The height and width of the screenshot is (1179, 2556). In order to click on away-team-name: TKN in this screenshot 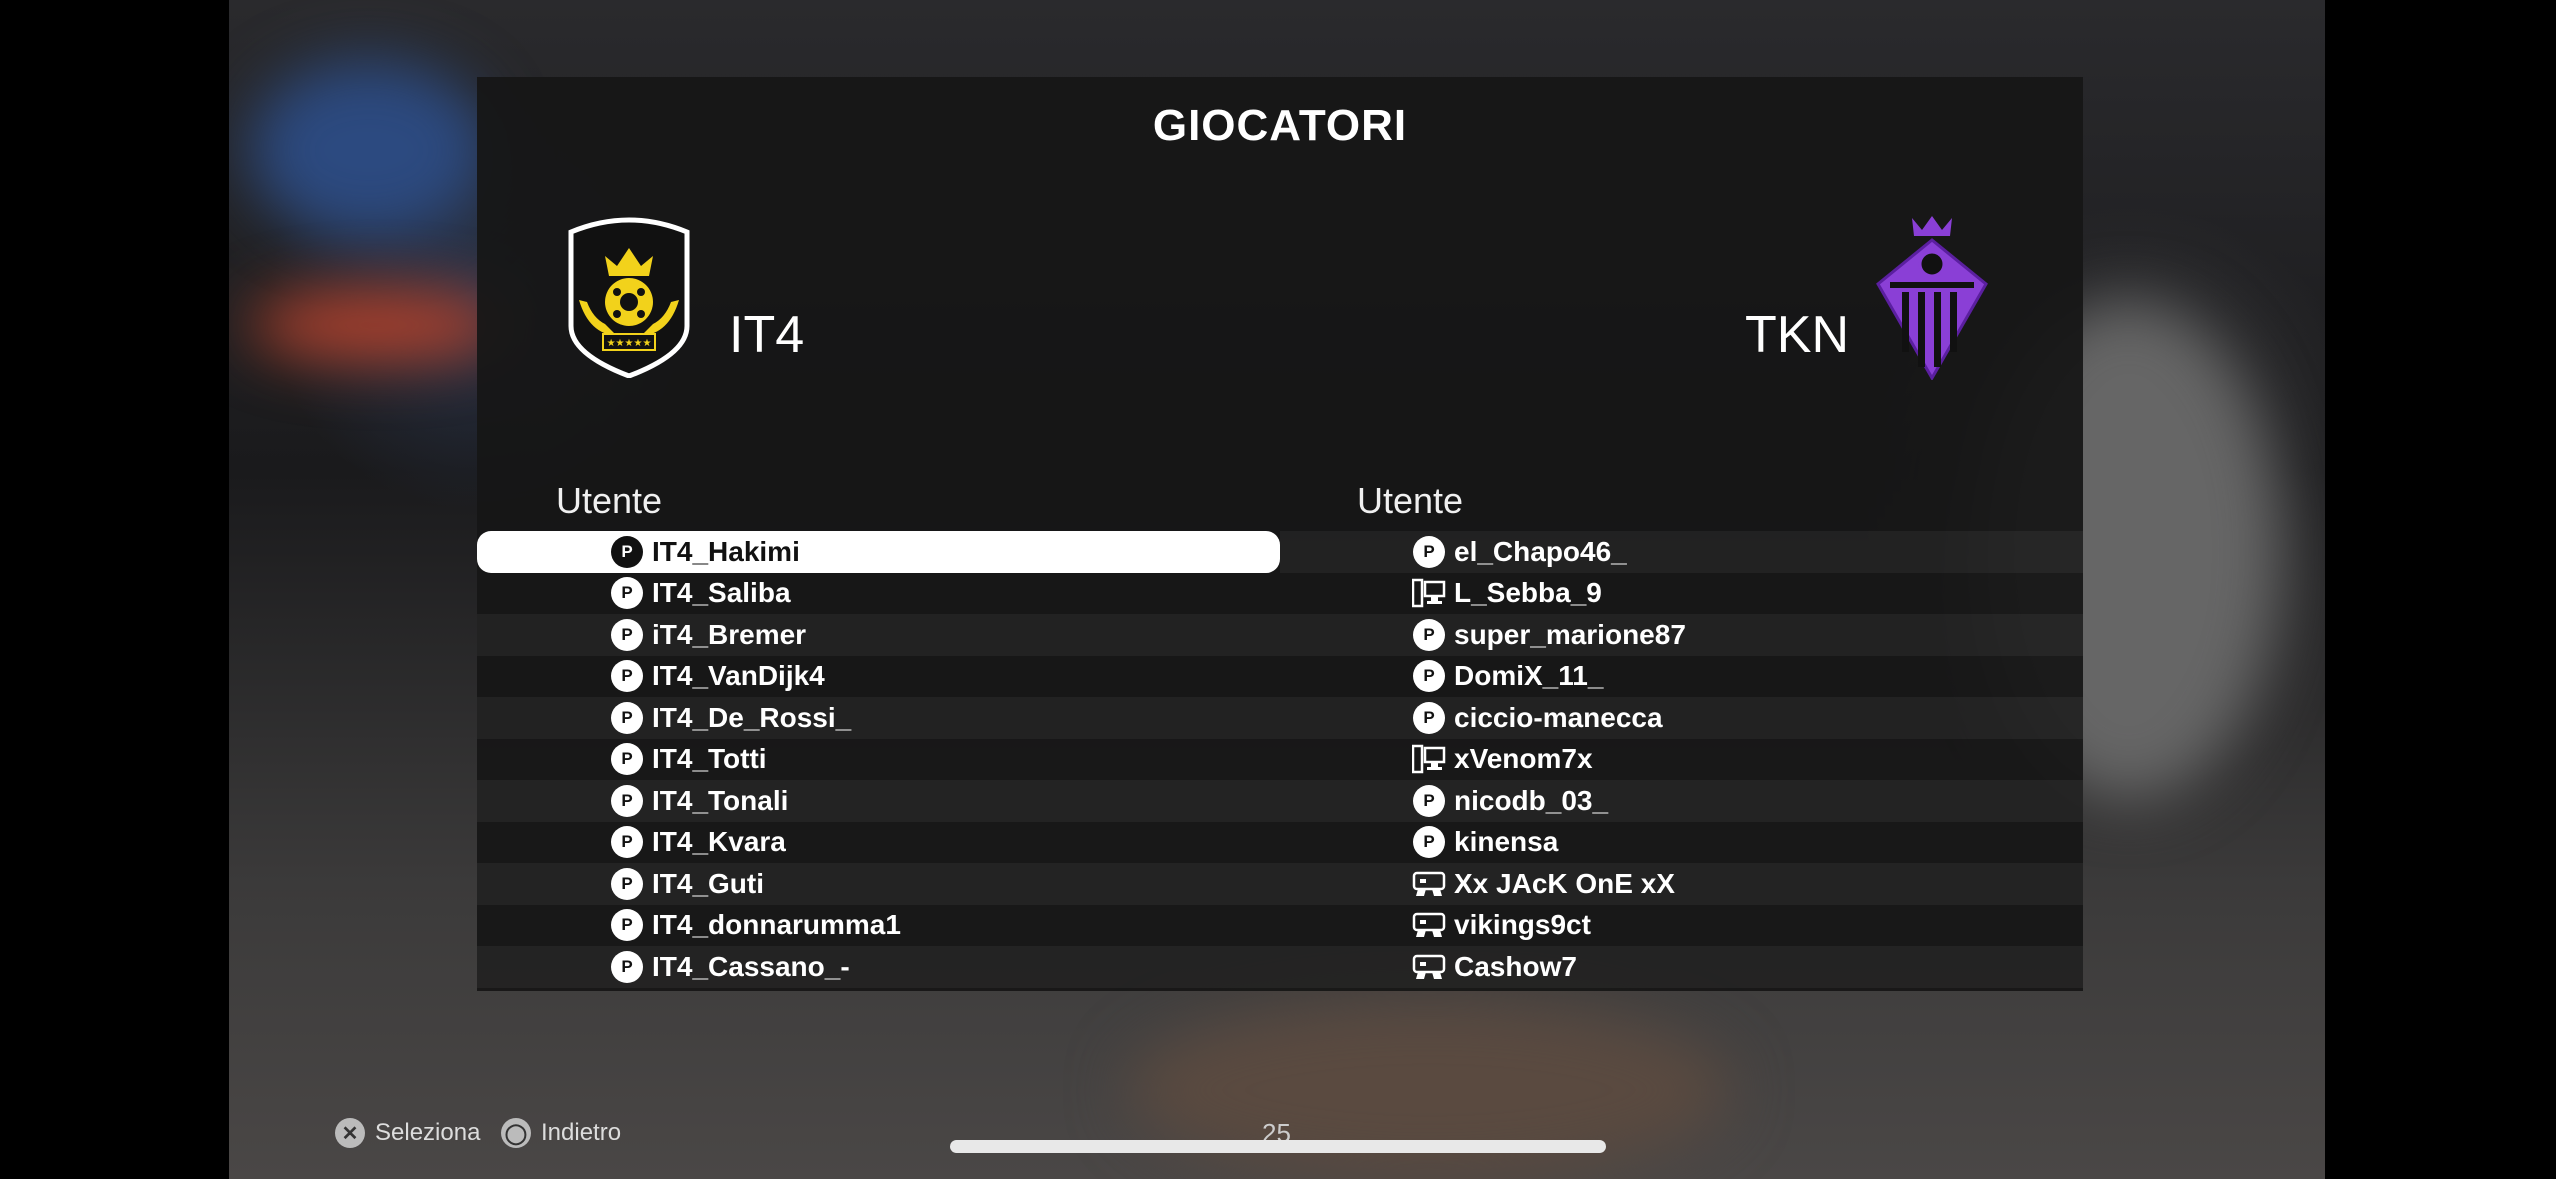, I will do `click(1797, 335)`.